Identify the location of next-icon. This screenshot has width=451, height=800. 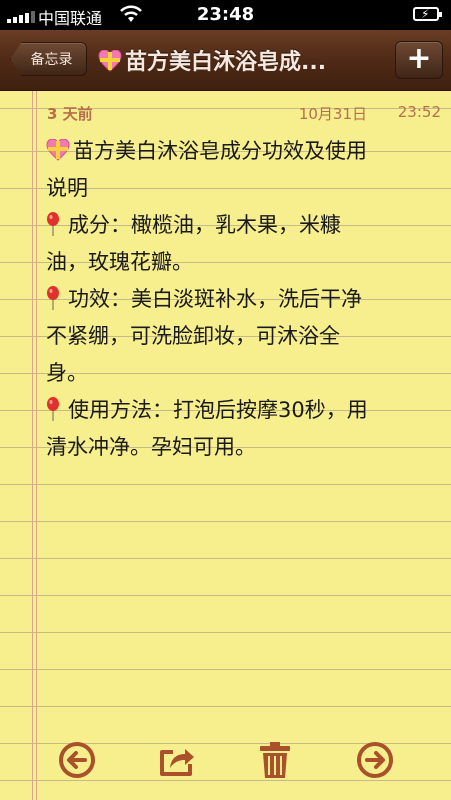
(375, 760).